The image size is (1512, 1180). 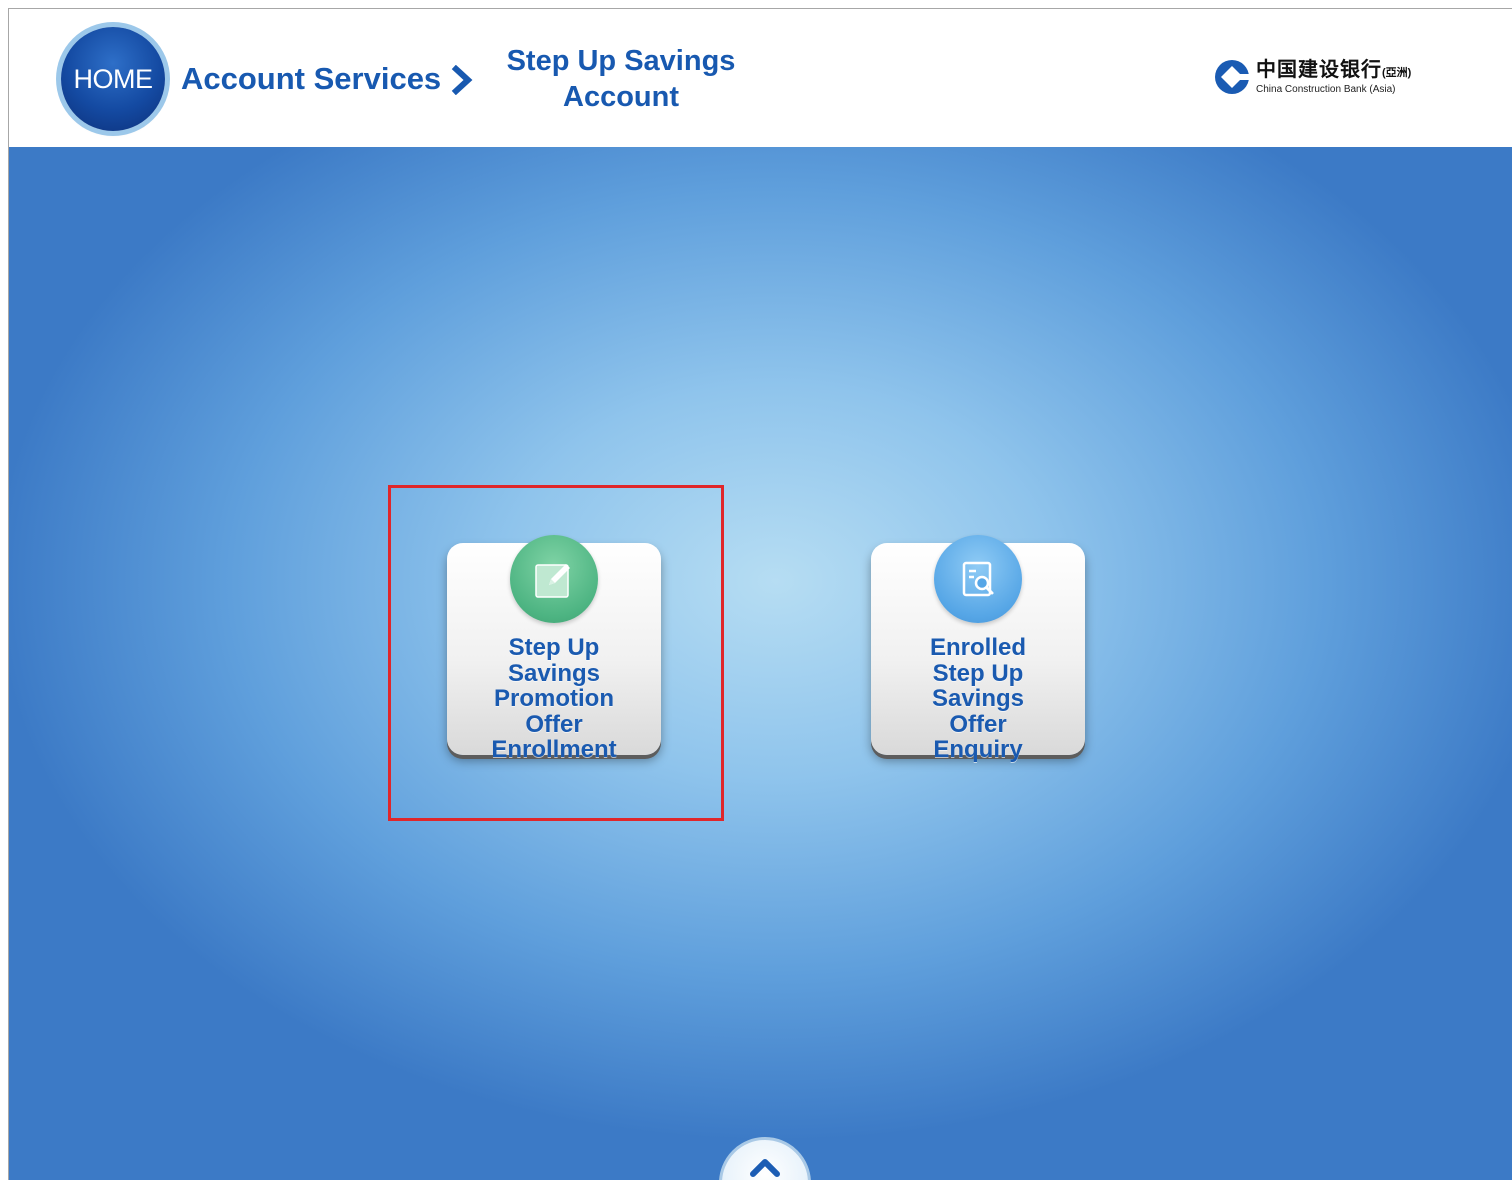 I want to click on enquiry-tile-label: Enrolled Step Up Savings Offer Enquiry, so click(x=977, y=698).